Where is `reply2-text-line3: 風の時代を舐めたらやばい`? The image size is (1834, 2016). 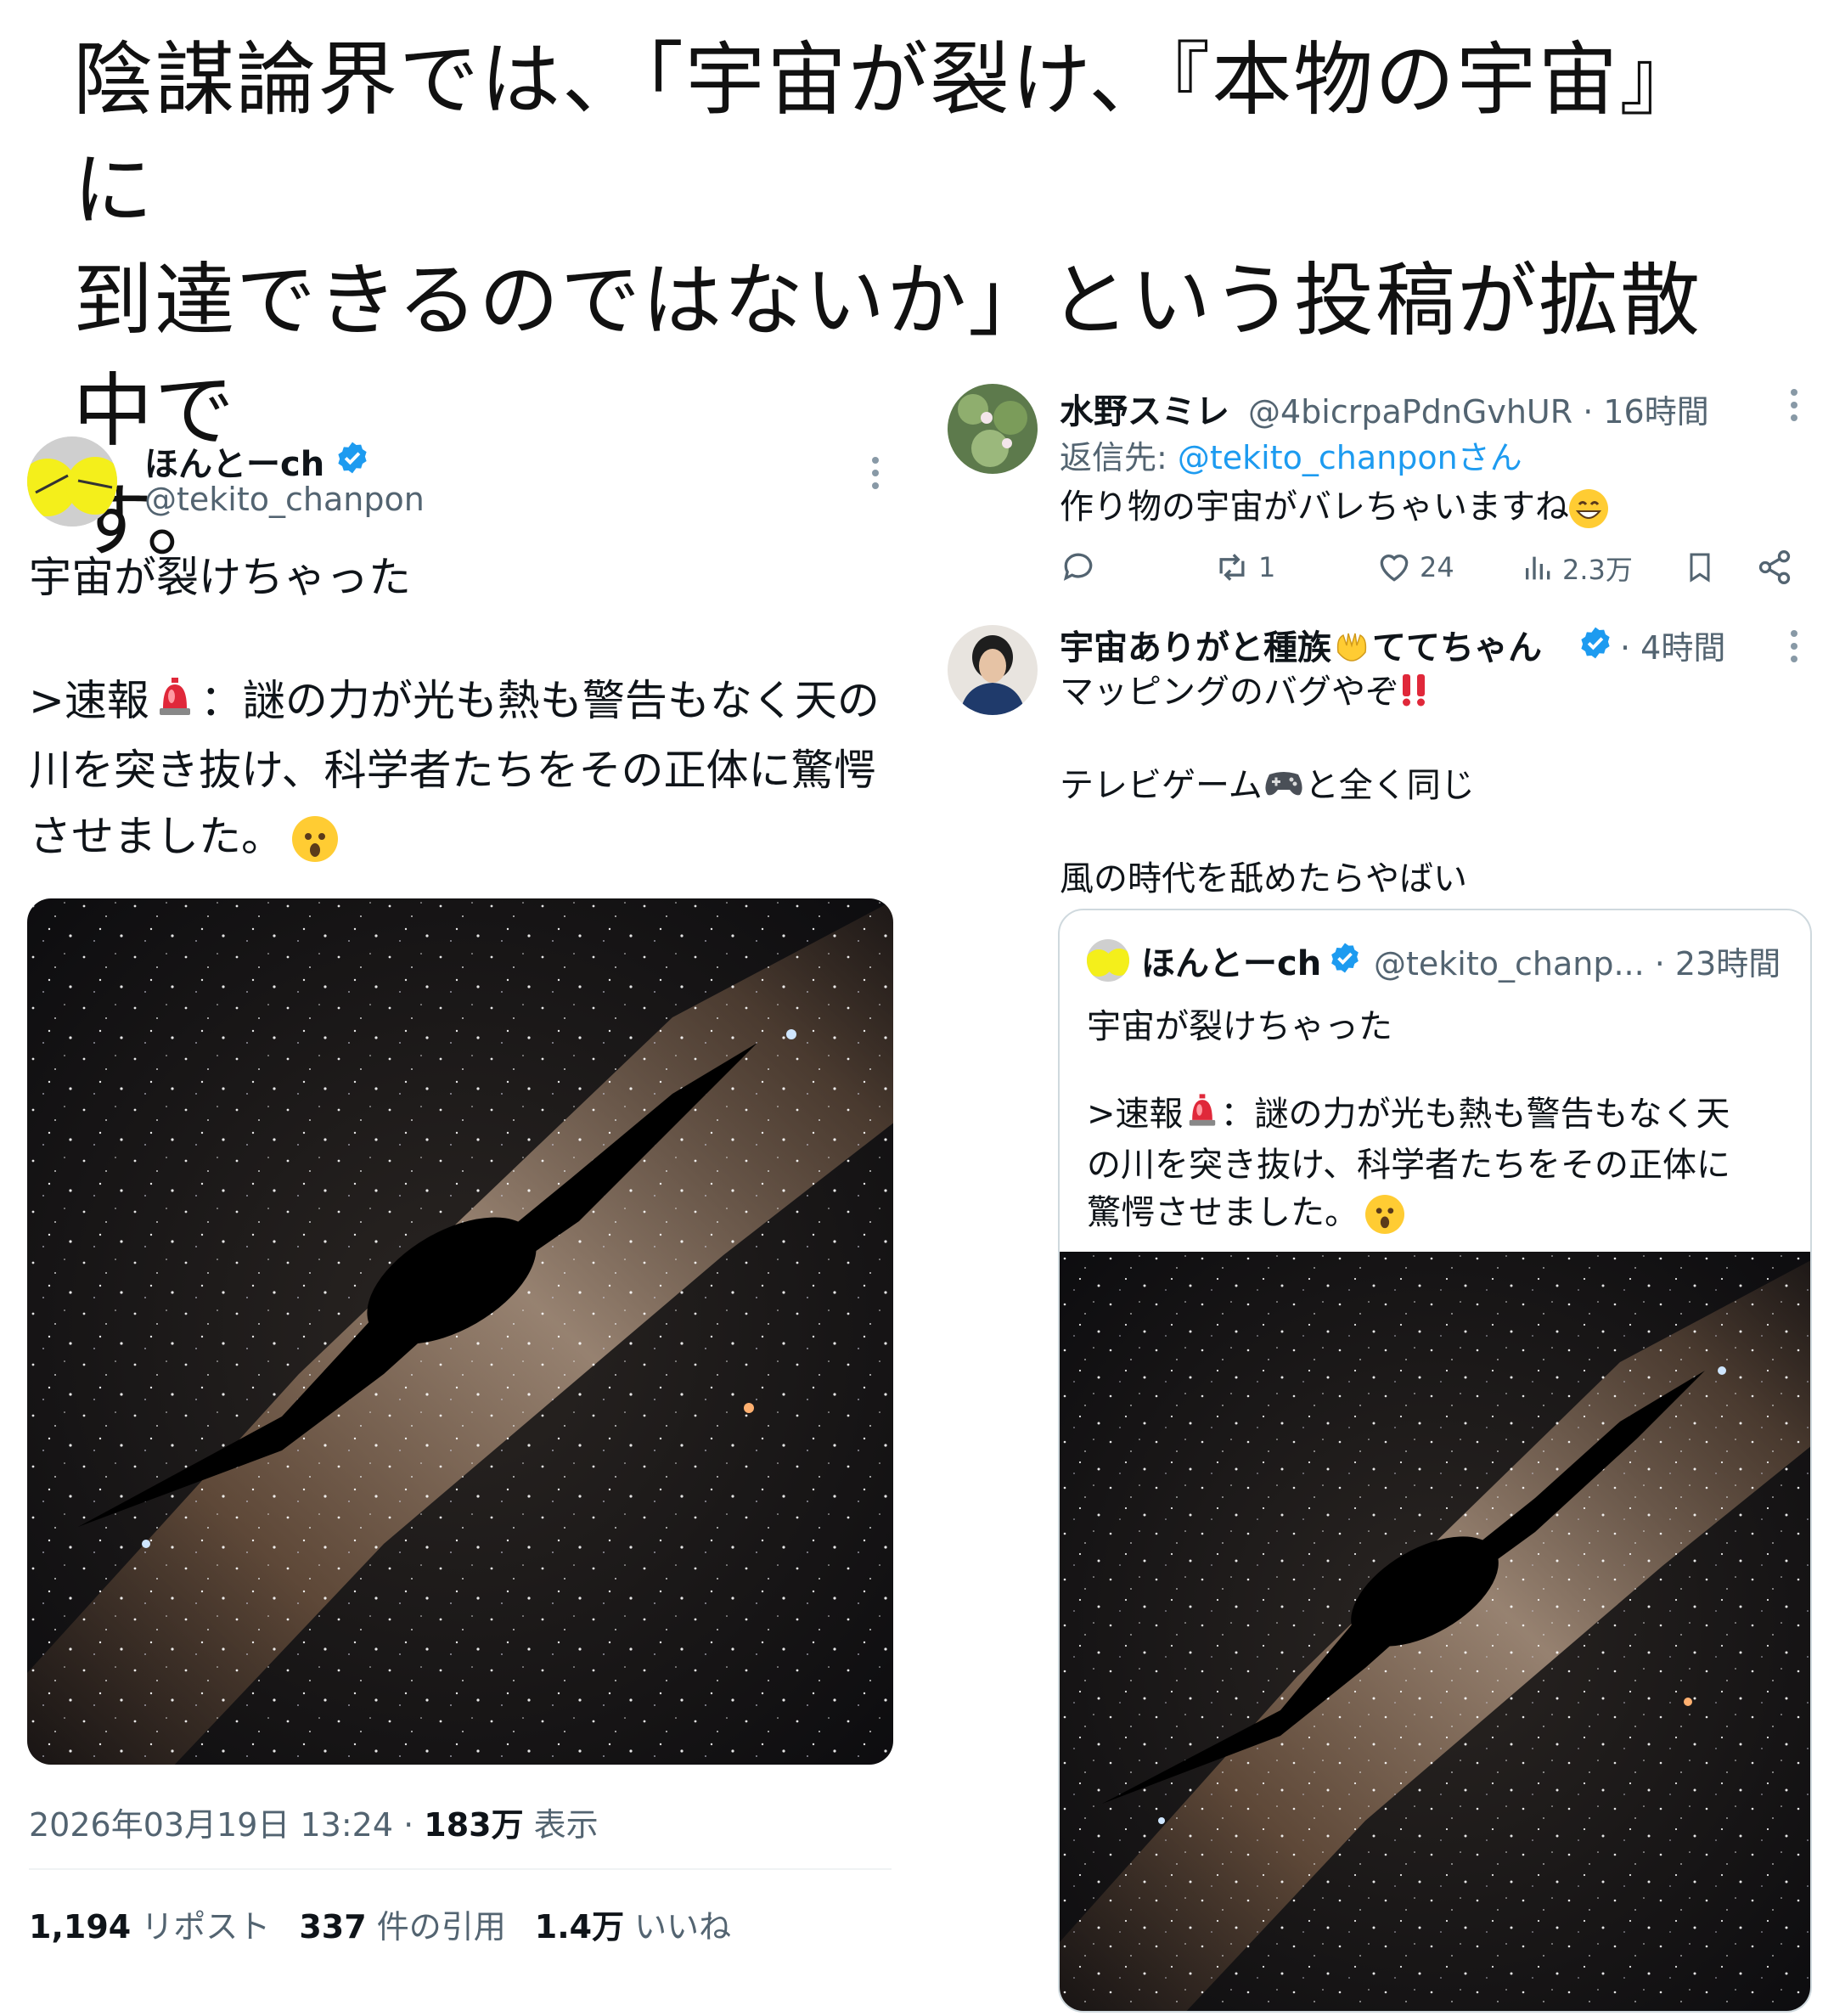 reply2-text-line3: 風の時代を舐めたらやばい is located at coordinates (1263, 878).